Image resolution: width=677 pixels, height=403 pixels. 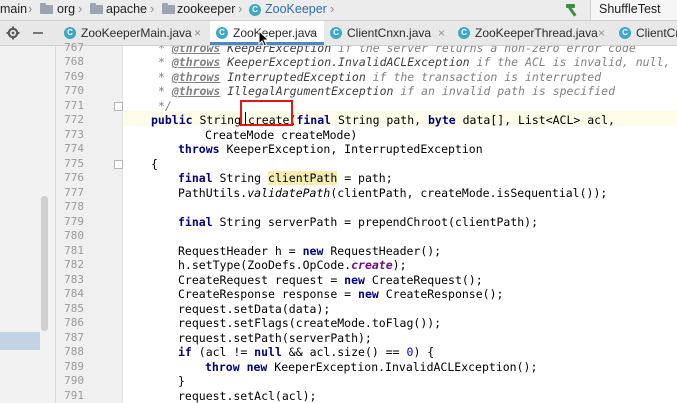 I want to click on line-number: 779, so click(x=74, y=221).